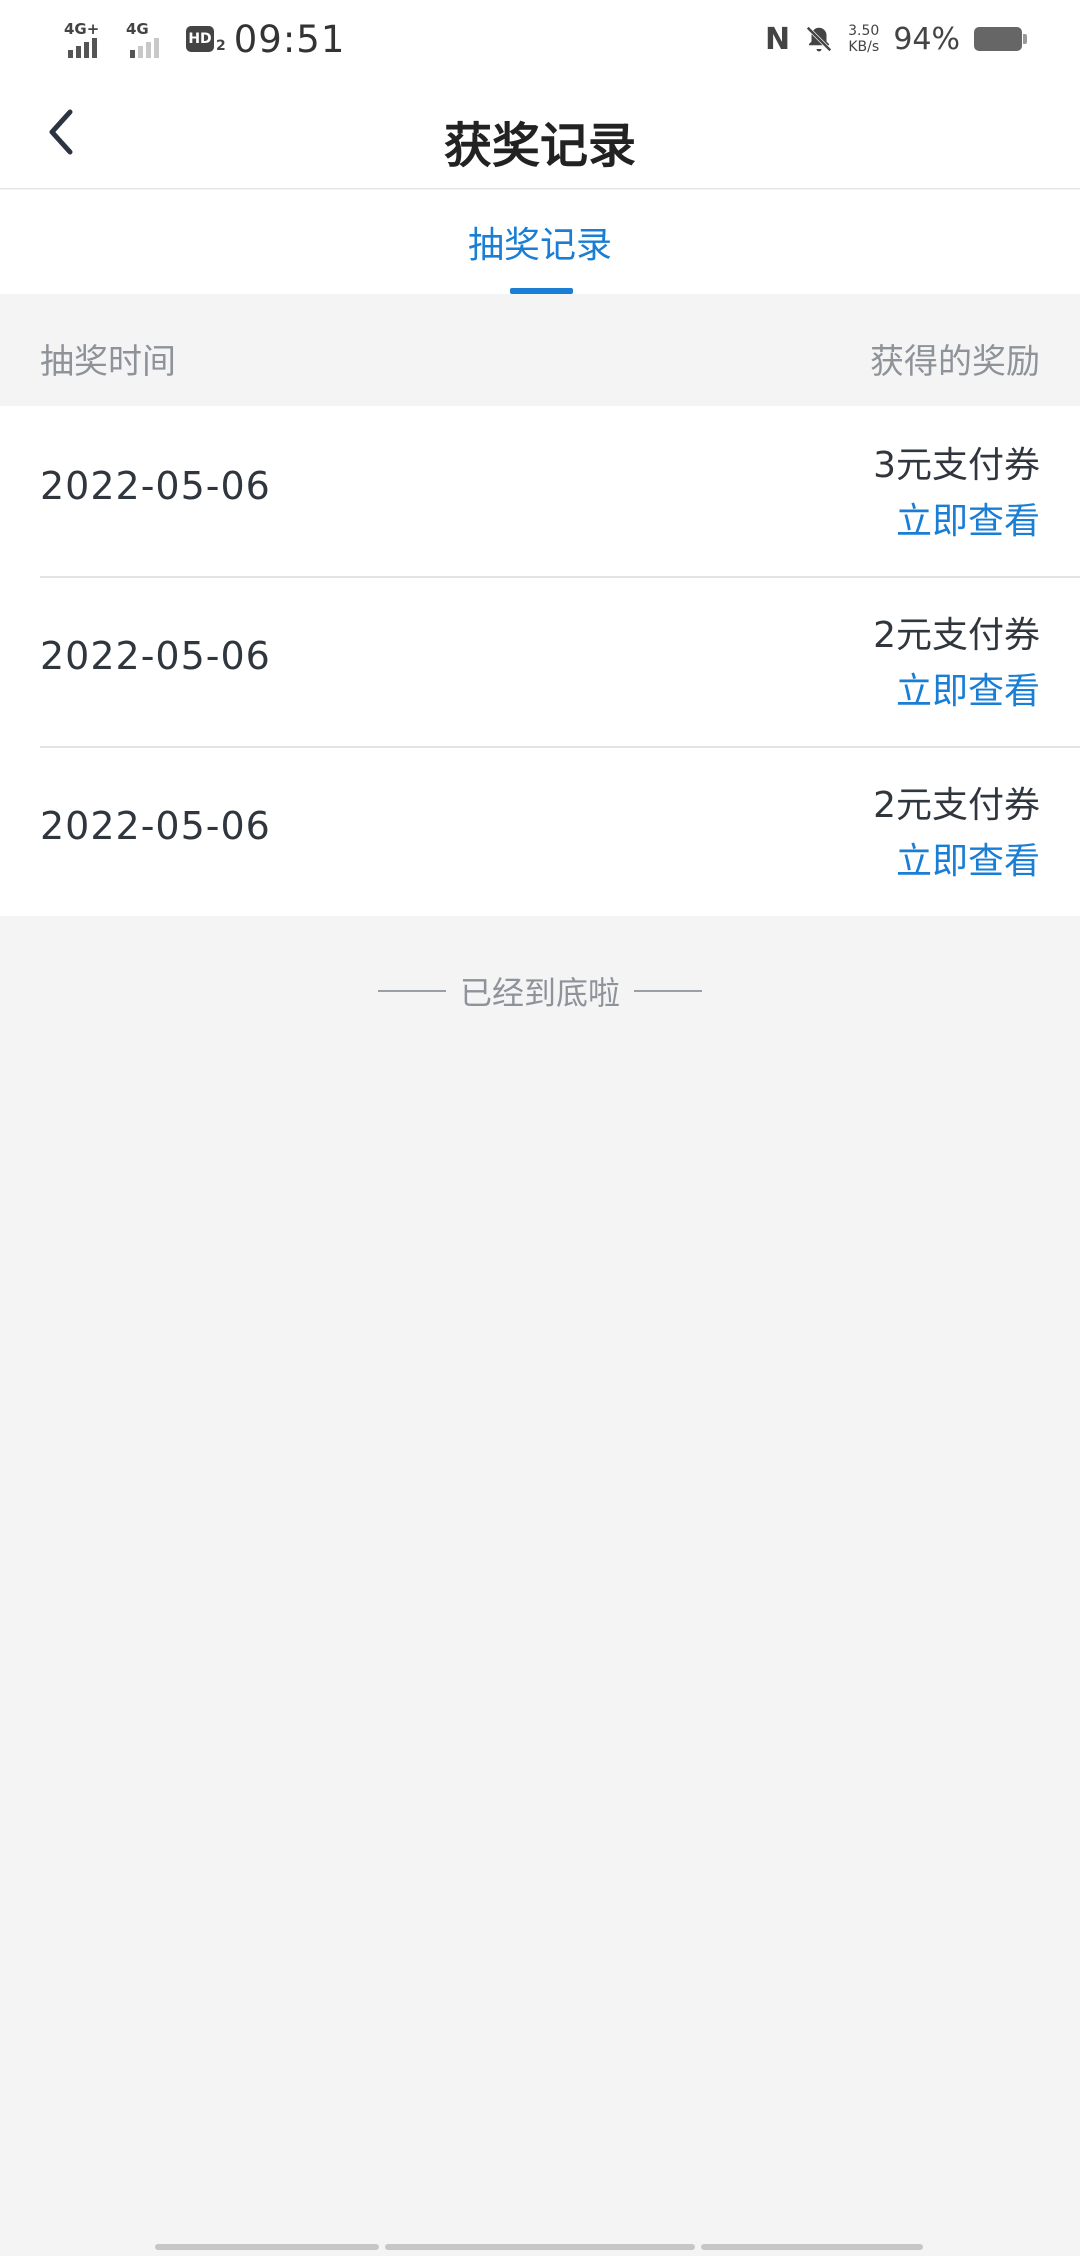 Image resolution: width=1080 pixels, height=2256 pixels. I want to click on status-bar: 4G+ 4G HD 2 09:51 N 3.50 KB/s 94%, so click(540, 40).